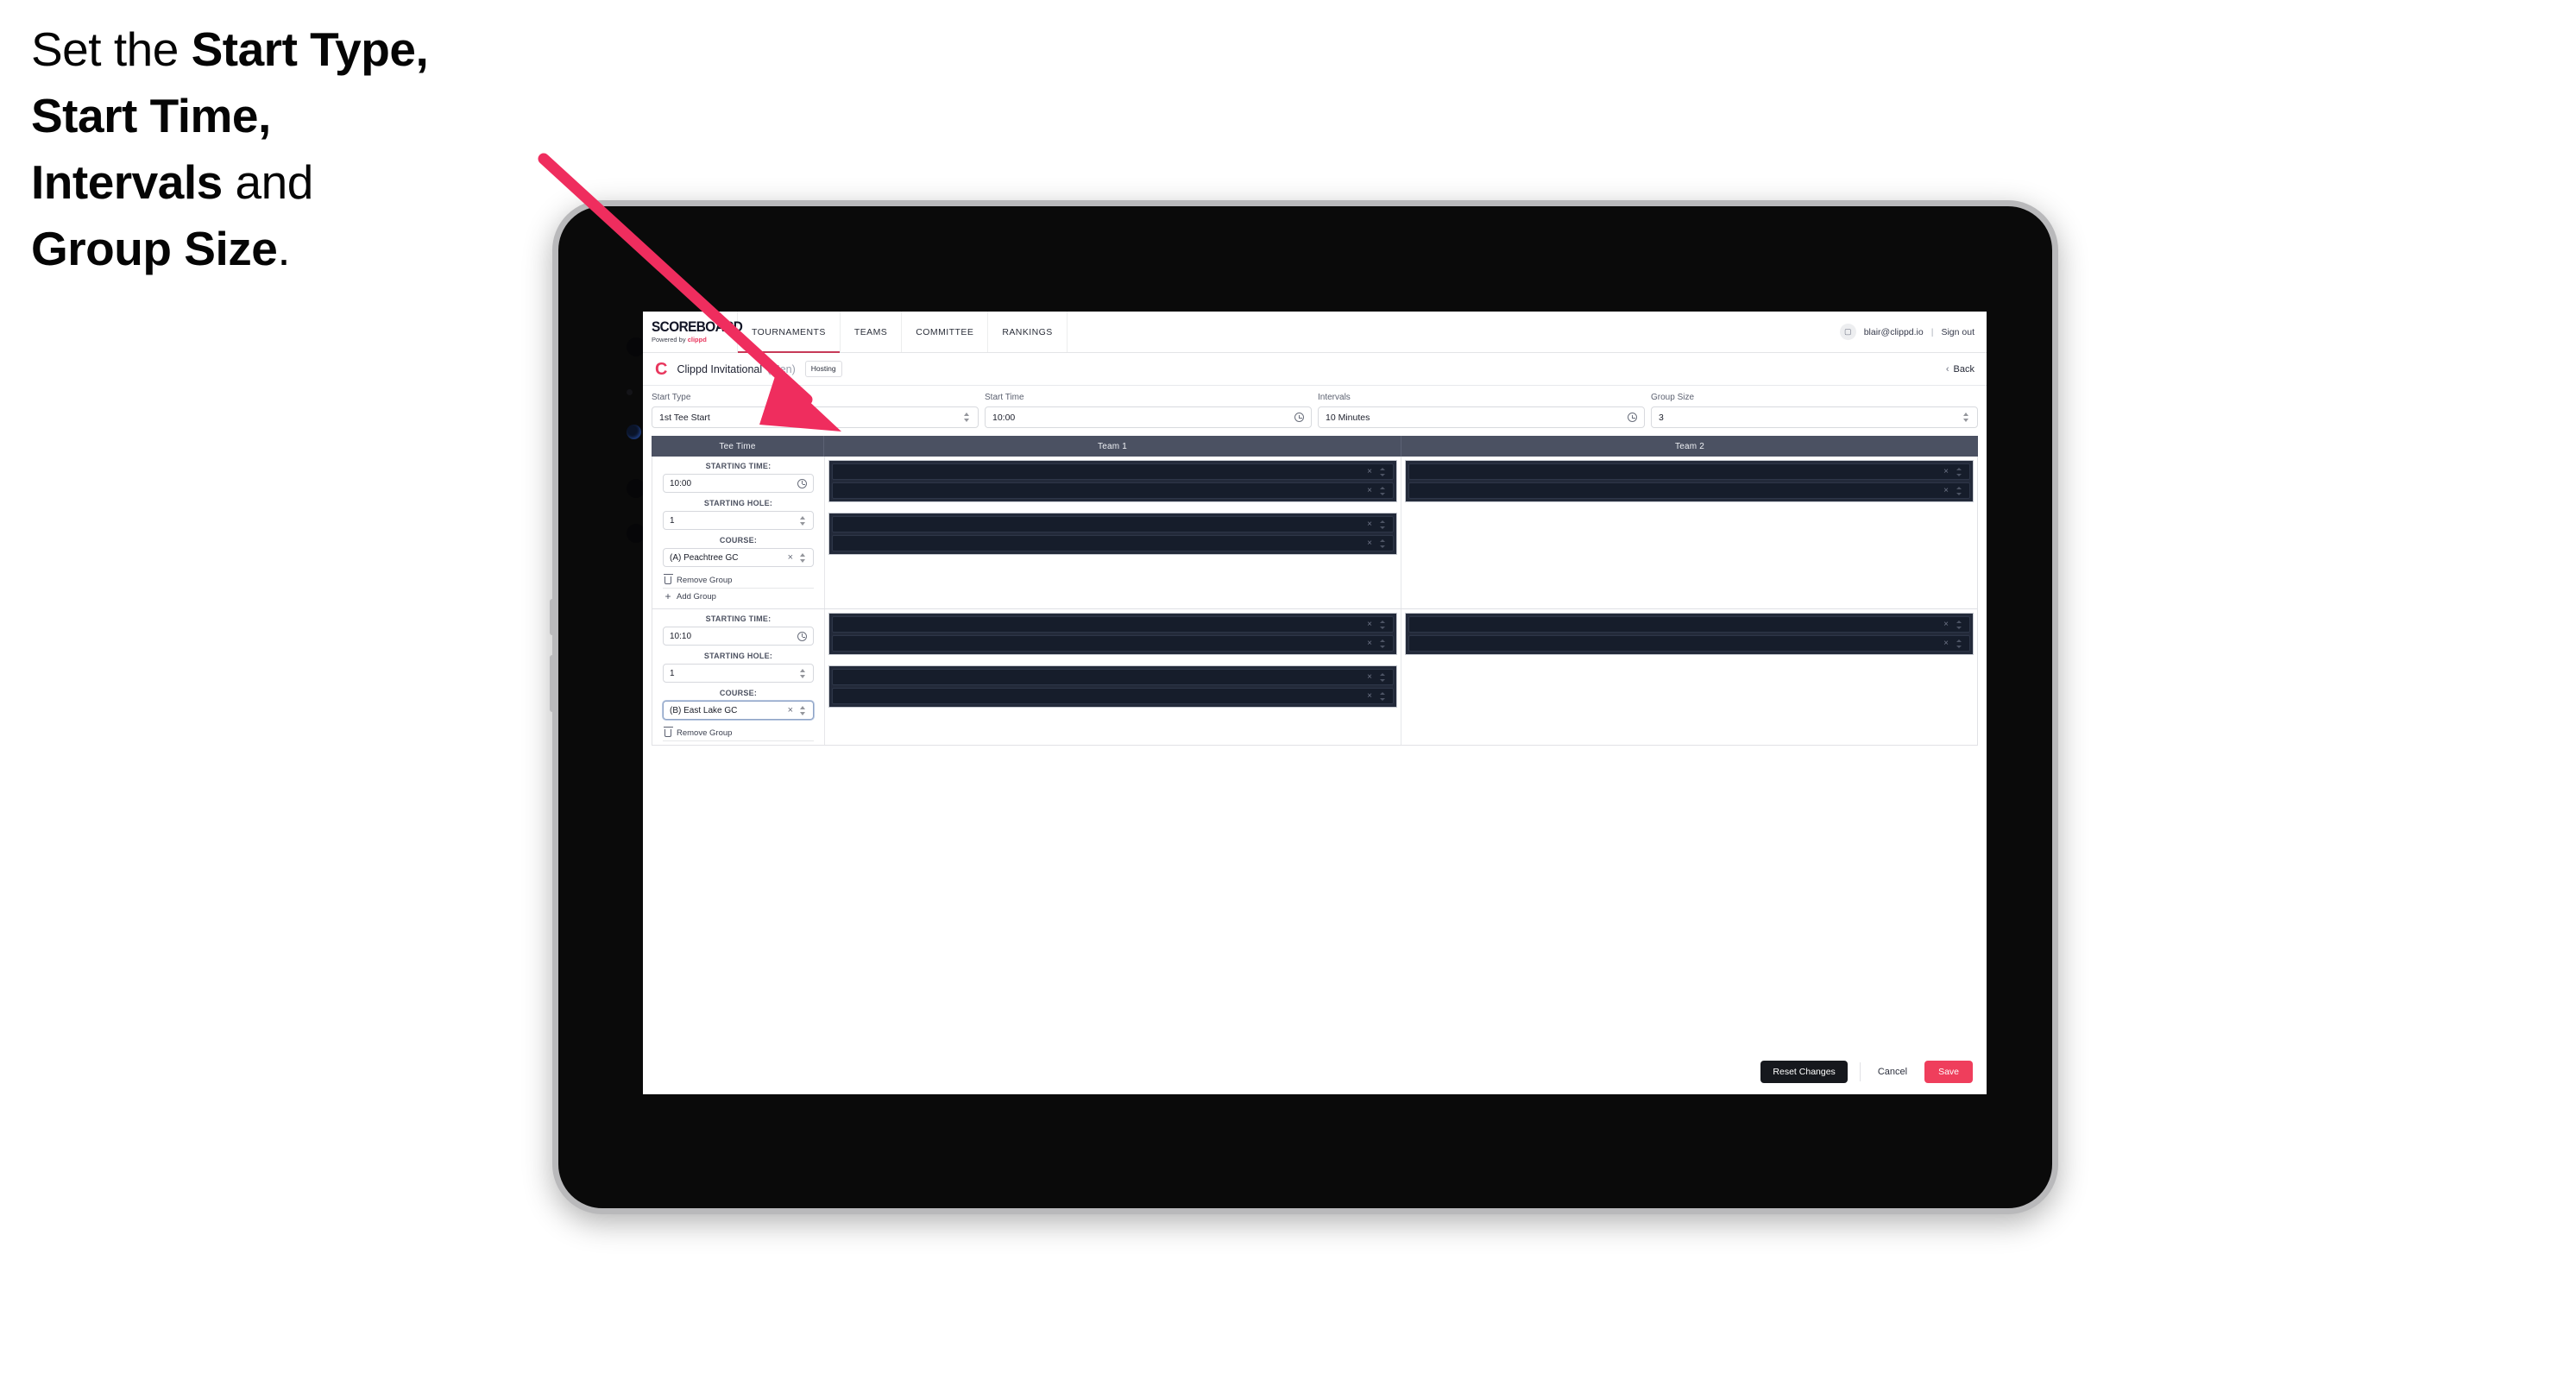 The height and width of the screenshot is (1386, 2576). I want to click on starting-hole-label: STARTING HOLE:, so click(738, 503).